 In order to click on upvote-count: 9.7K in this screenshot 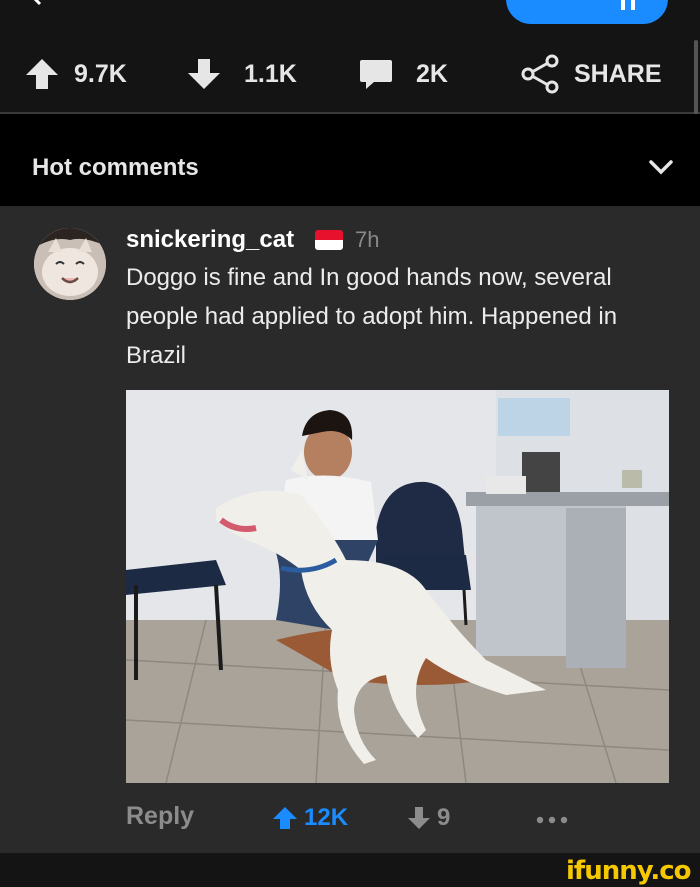, I will do `click(100, 73)`.